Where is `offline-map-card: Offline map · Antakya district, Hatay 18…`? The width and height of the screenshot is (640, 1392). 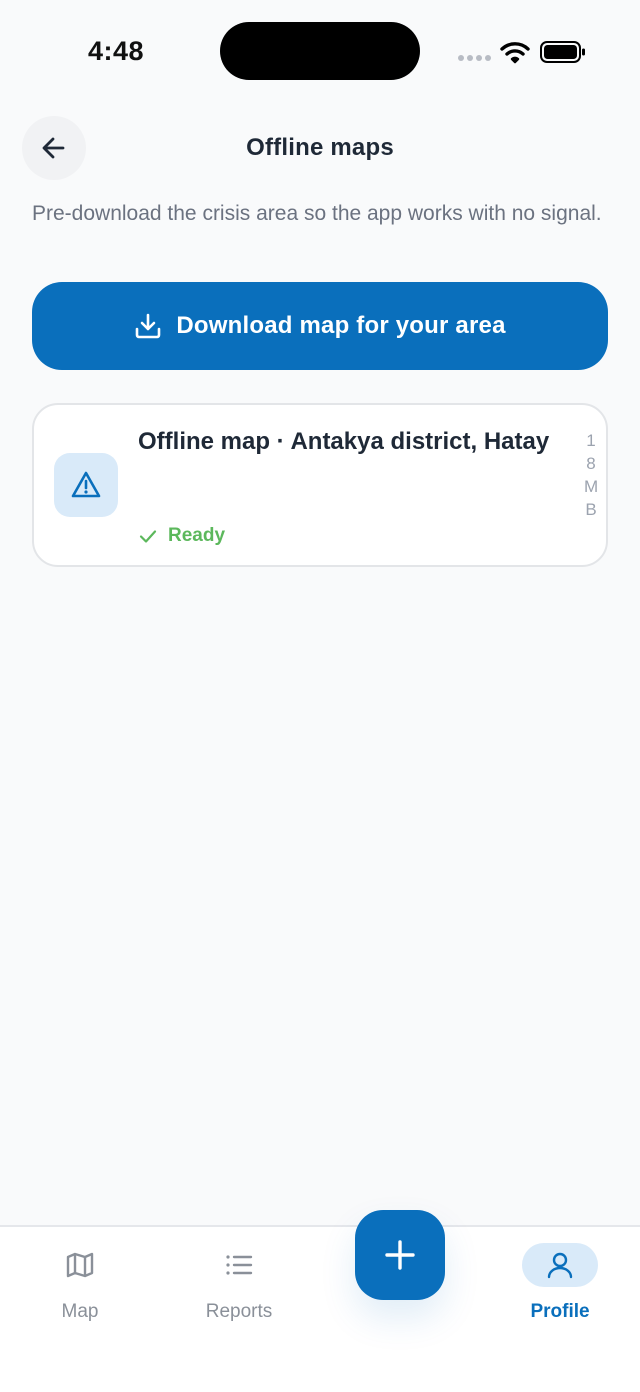 offline-map-card: Offline map · Antakya district, Hatay 18… is located at coordinates (320, 485).